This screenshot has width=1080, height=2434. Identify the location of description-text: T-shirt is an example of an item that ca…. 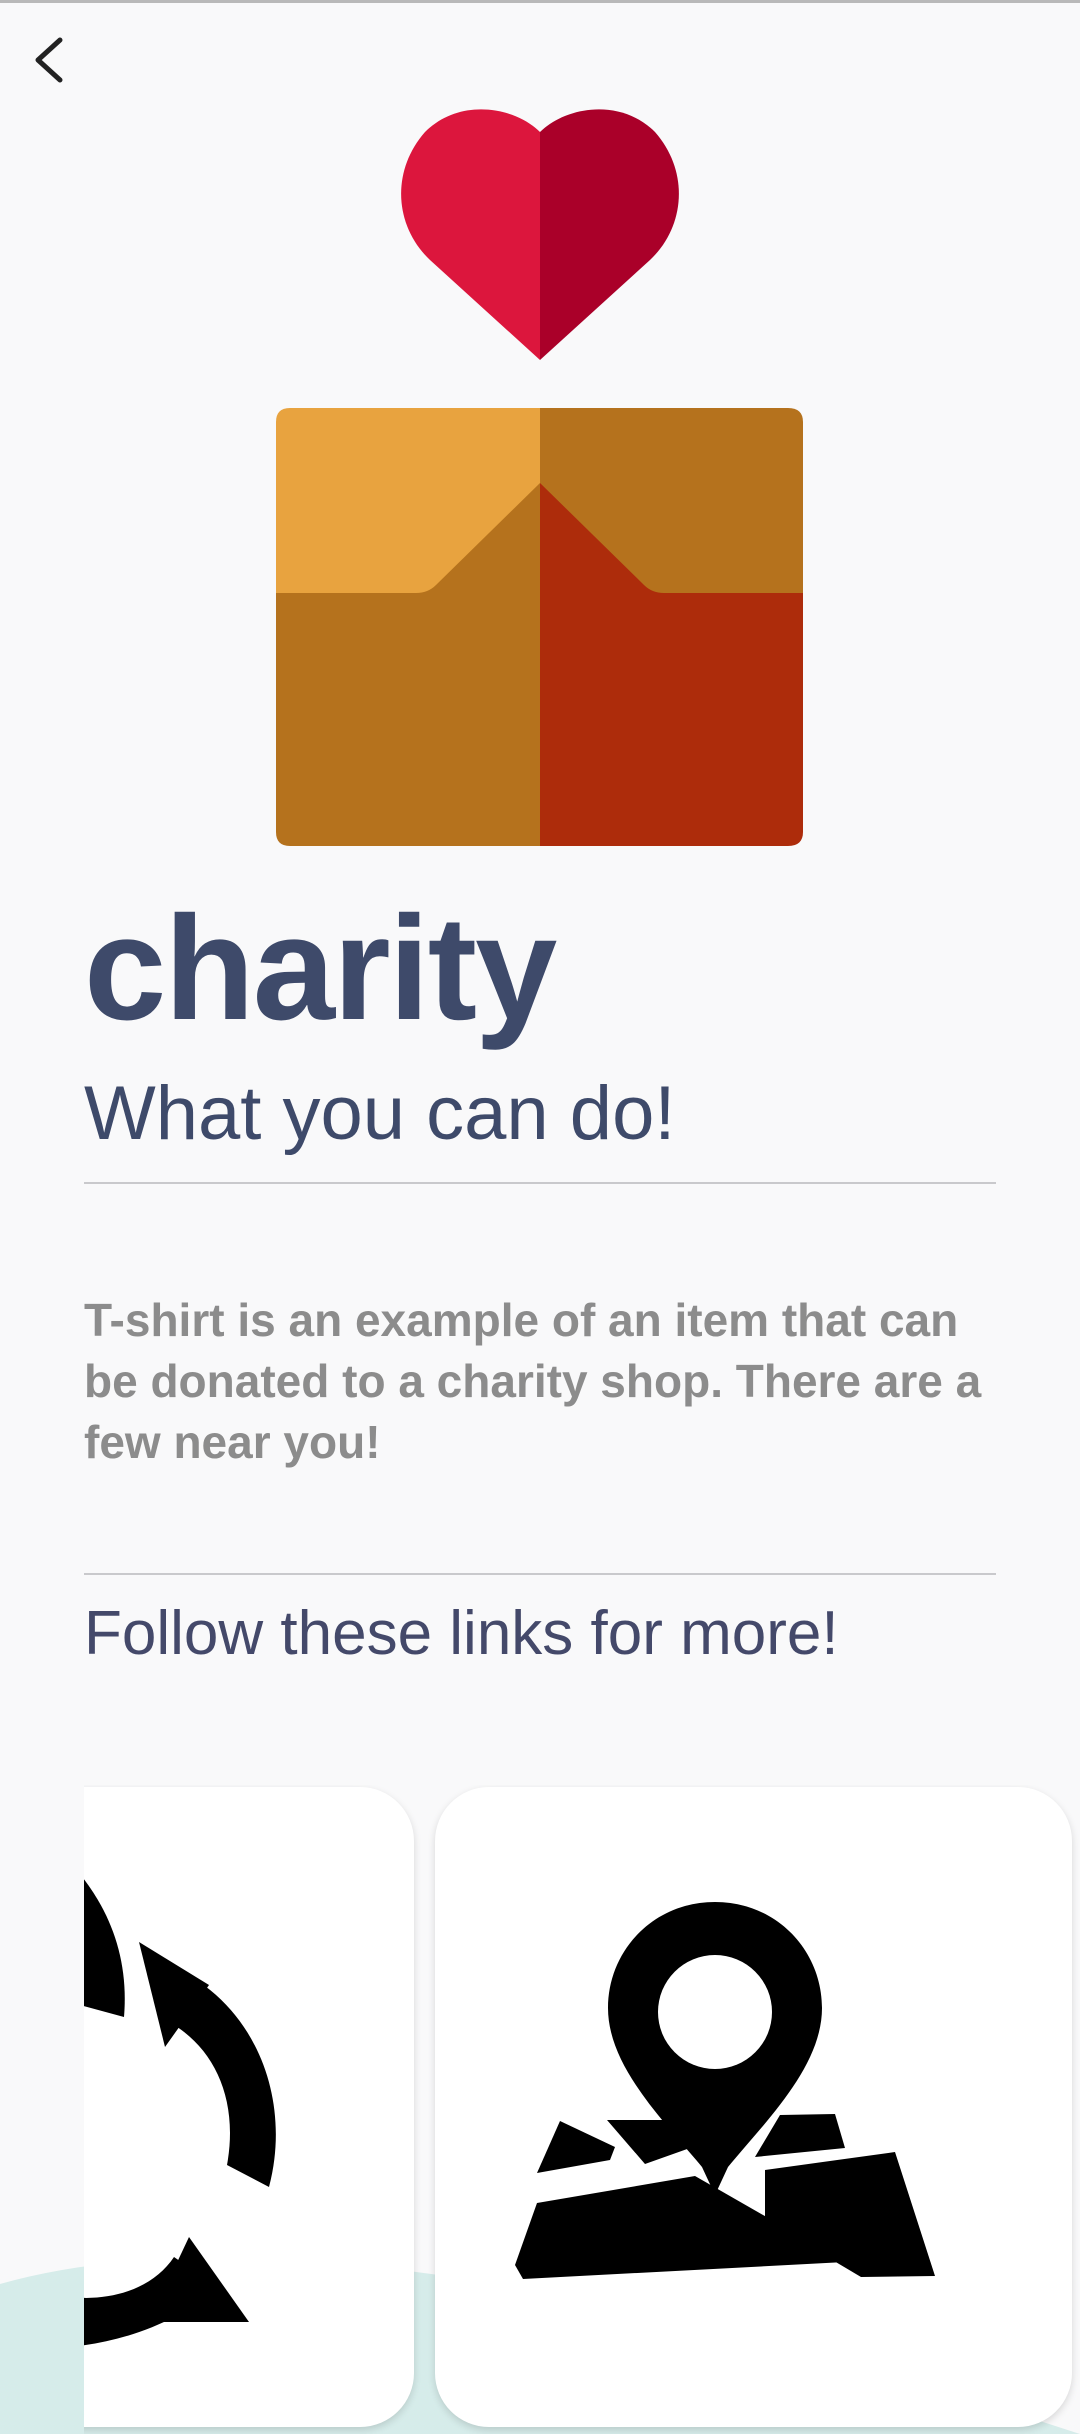
(533, 1381).